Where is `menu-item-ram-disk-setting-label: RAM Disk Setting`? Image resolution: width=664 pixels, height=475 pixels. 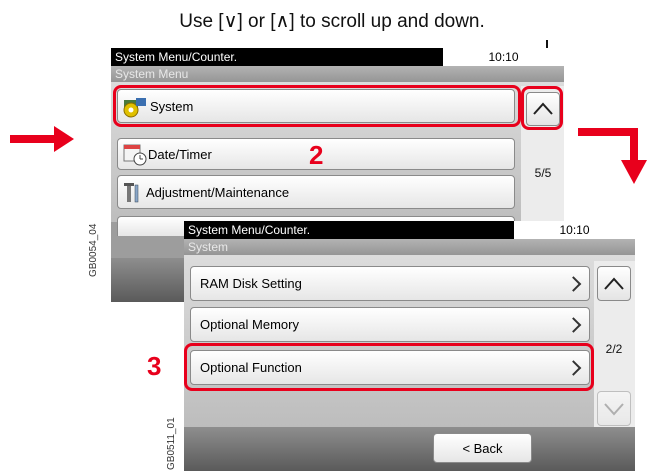 menu-item-ram-disk-setting-label: RAM Disk Setting is located at coordinates (251, 283).